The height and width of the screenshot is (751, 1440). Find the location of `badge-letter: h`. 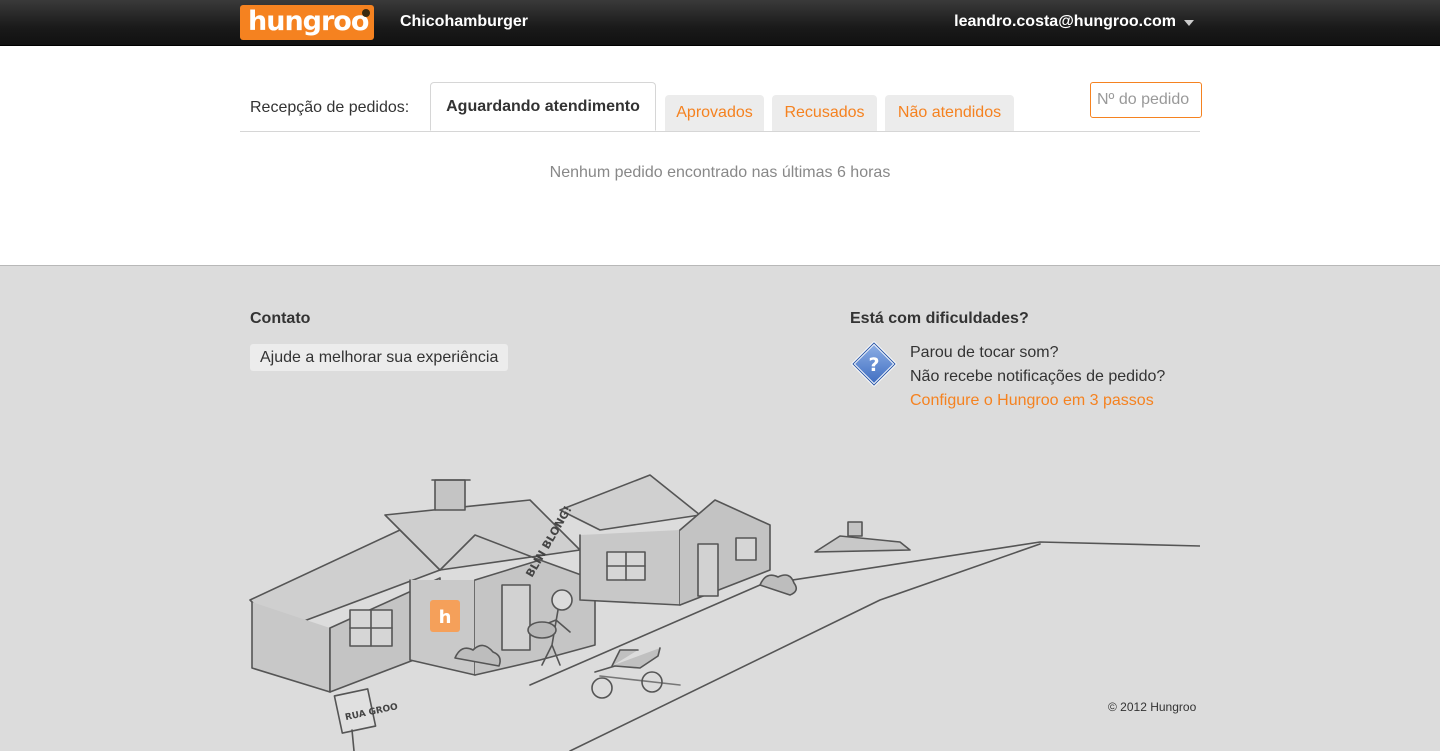

badge-letter: h is located at coordinates (445, 617).